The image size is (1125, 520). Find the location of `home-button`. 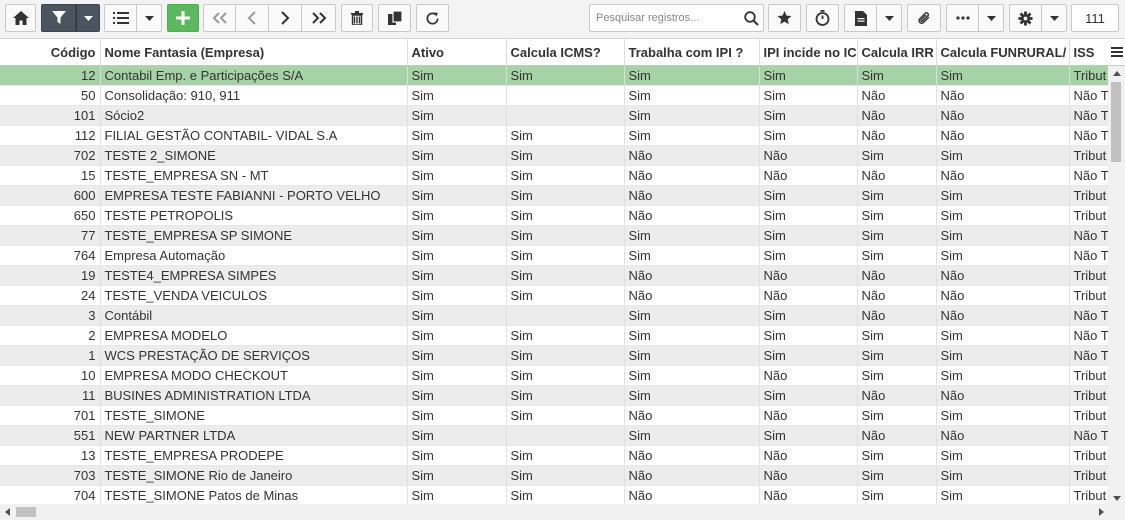

home-button is located at coordinates (20, 18).